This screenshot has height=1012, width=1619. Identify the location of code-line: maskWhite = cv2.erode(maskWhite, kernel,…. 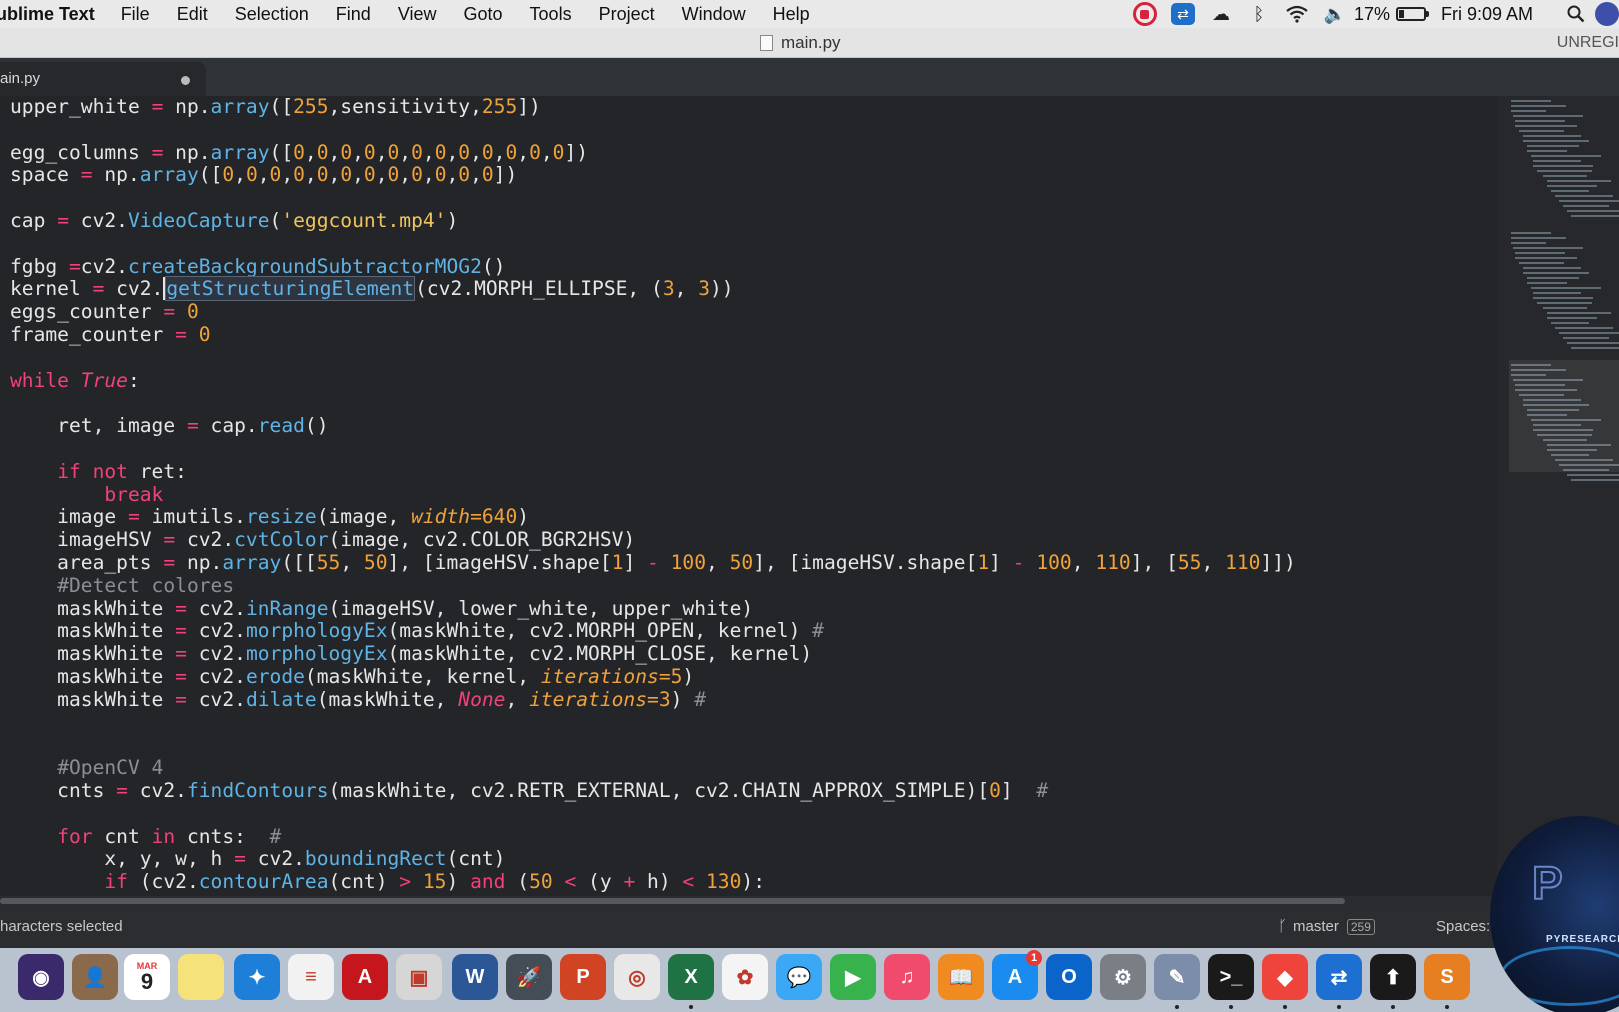
(653, 677).